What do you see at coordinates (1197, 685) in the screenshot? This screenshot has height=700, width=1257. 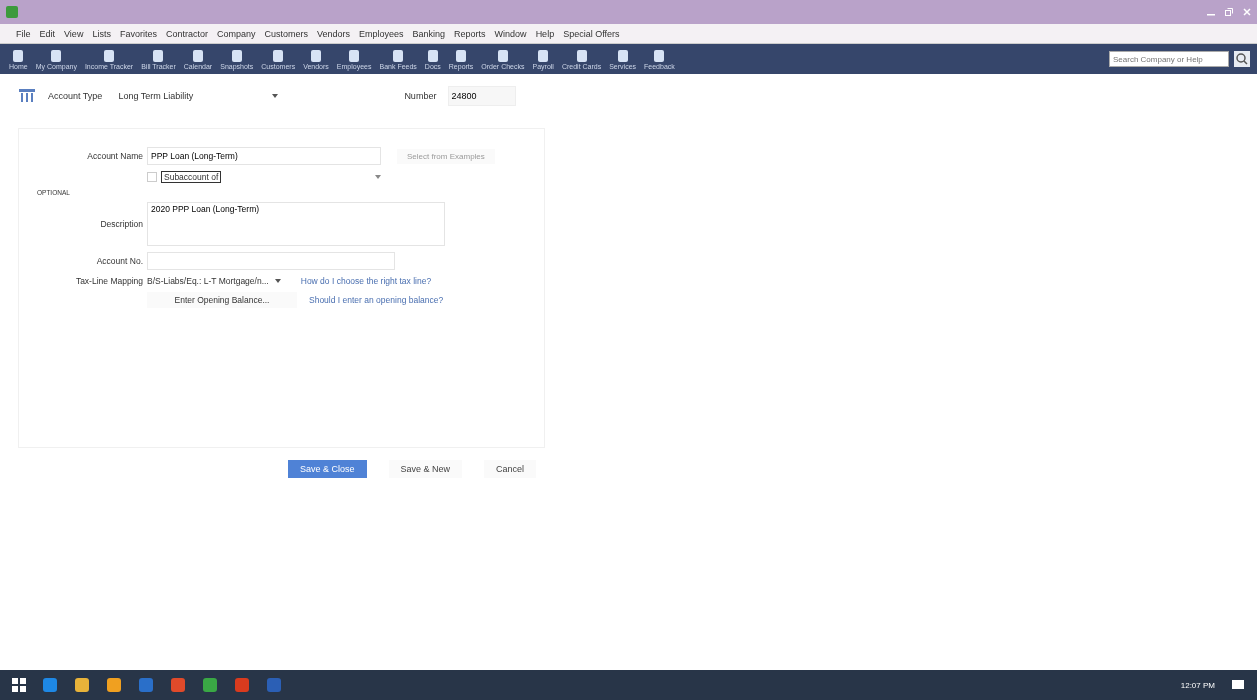 I see `clock: 12:07 PM` at bounding box center [1197, 685].